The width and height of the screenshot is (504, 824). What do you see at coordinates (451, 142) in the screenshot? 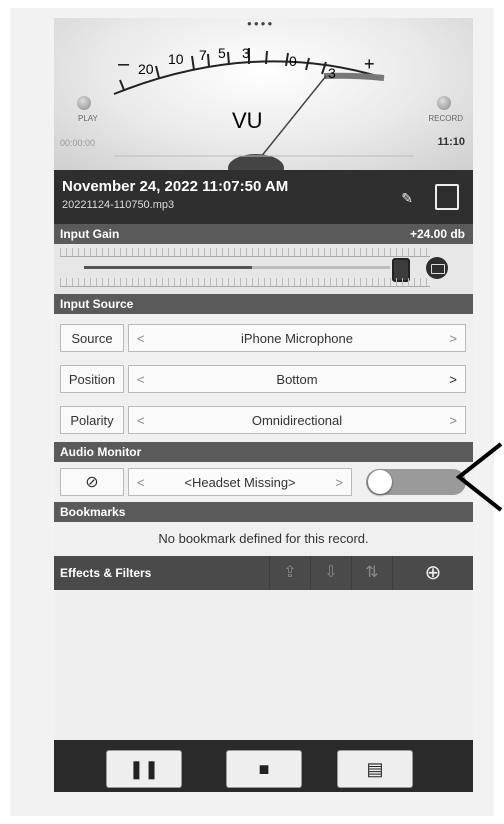
I see `record-time: 11:10` at bounding box center [451, 142].